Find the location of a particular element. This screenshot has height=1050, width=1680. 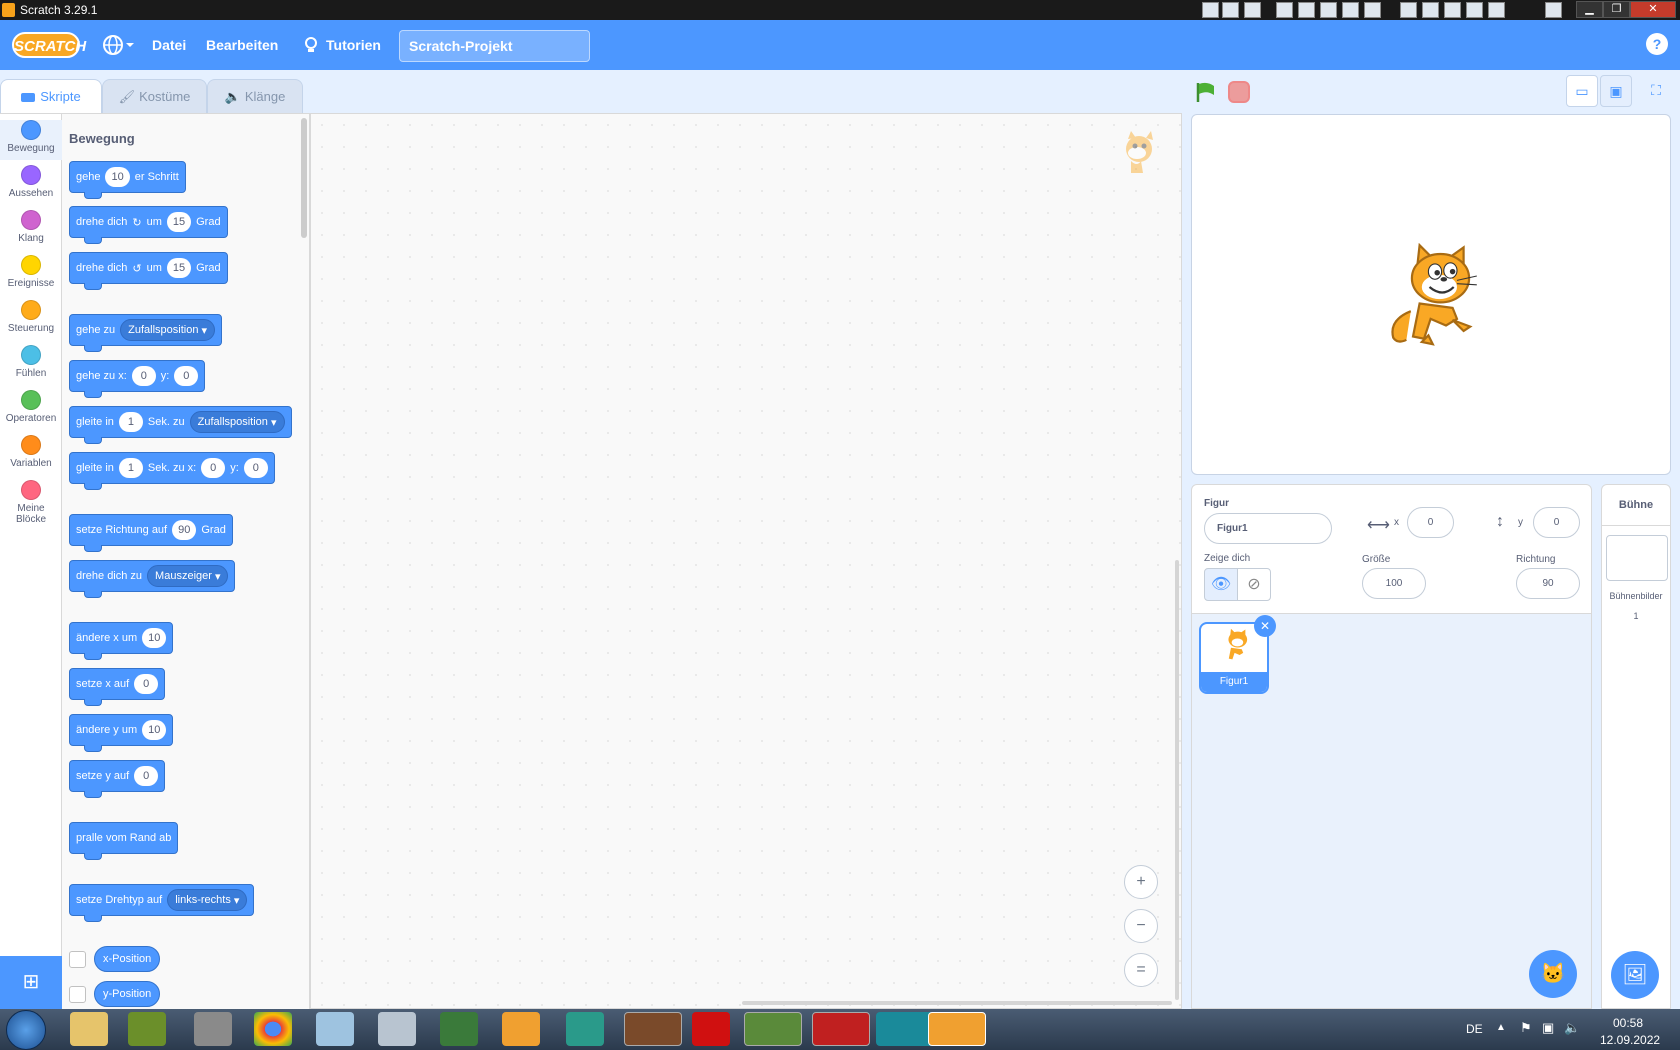

reporter-x-position: x-Position is located at coordinates (127, 959).